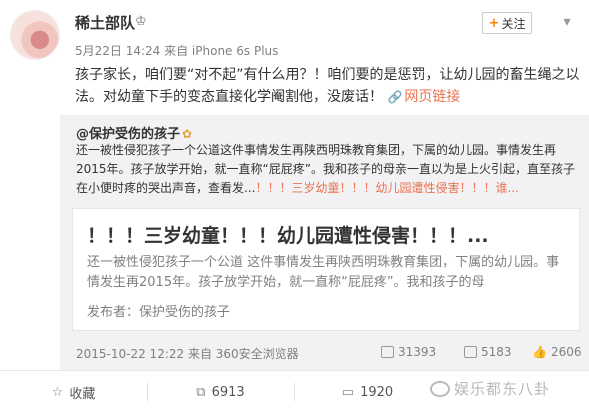 The width and height of the screenshot is (589, 413). What do you see at coordinates (348, 392) in the screenshot?
I see `comment-icon: ▭` at bounding box center [348, 392].